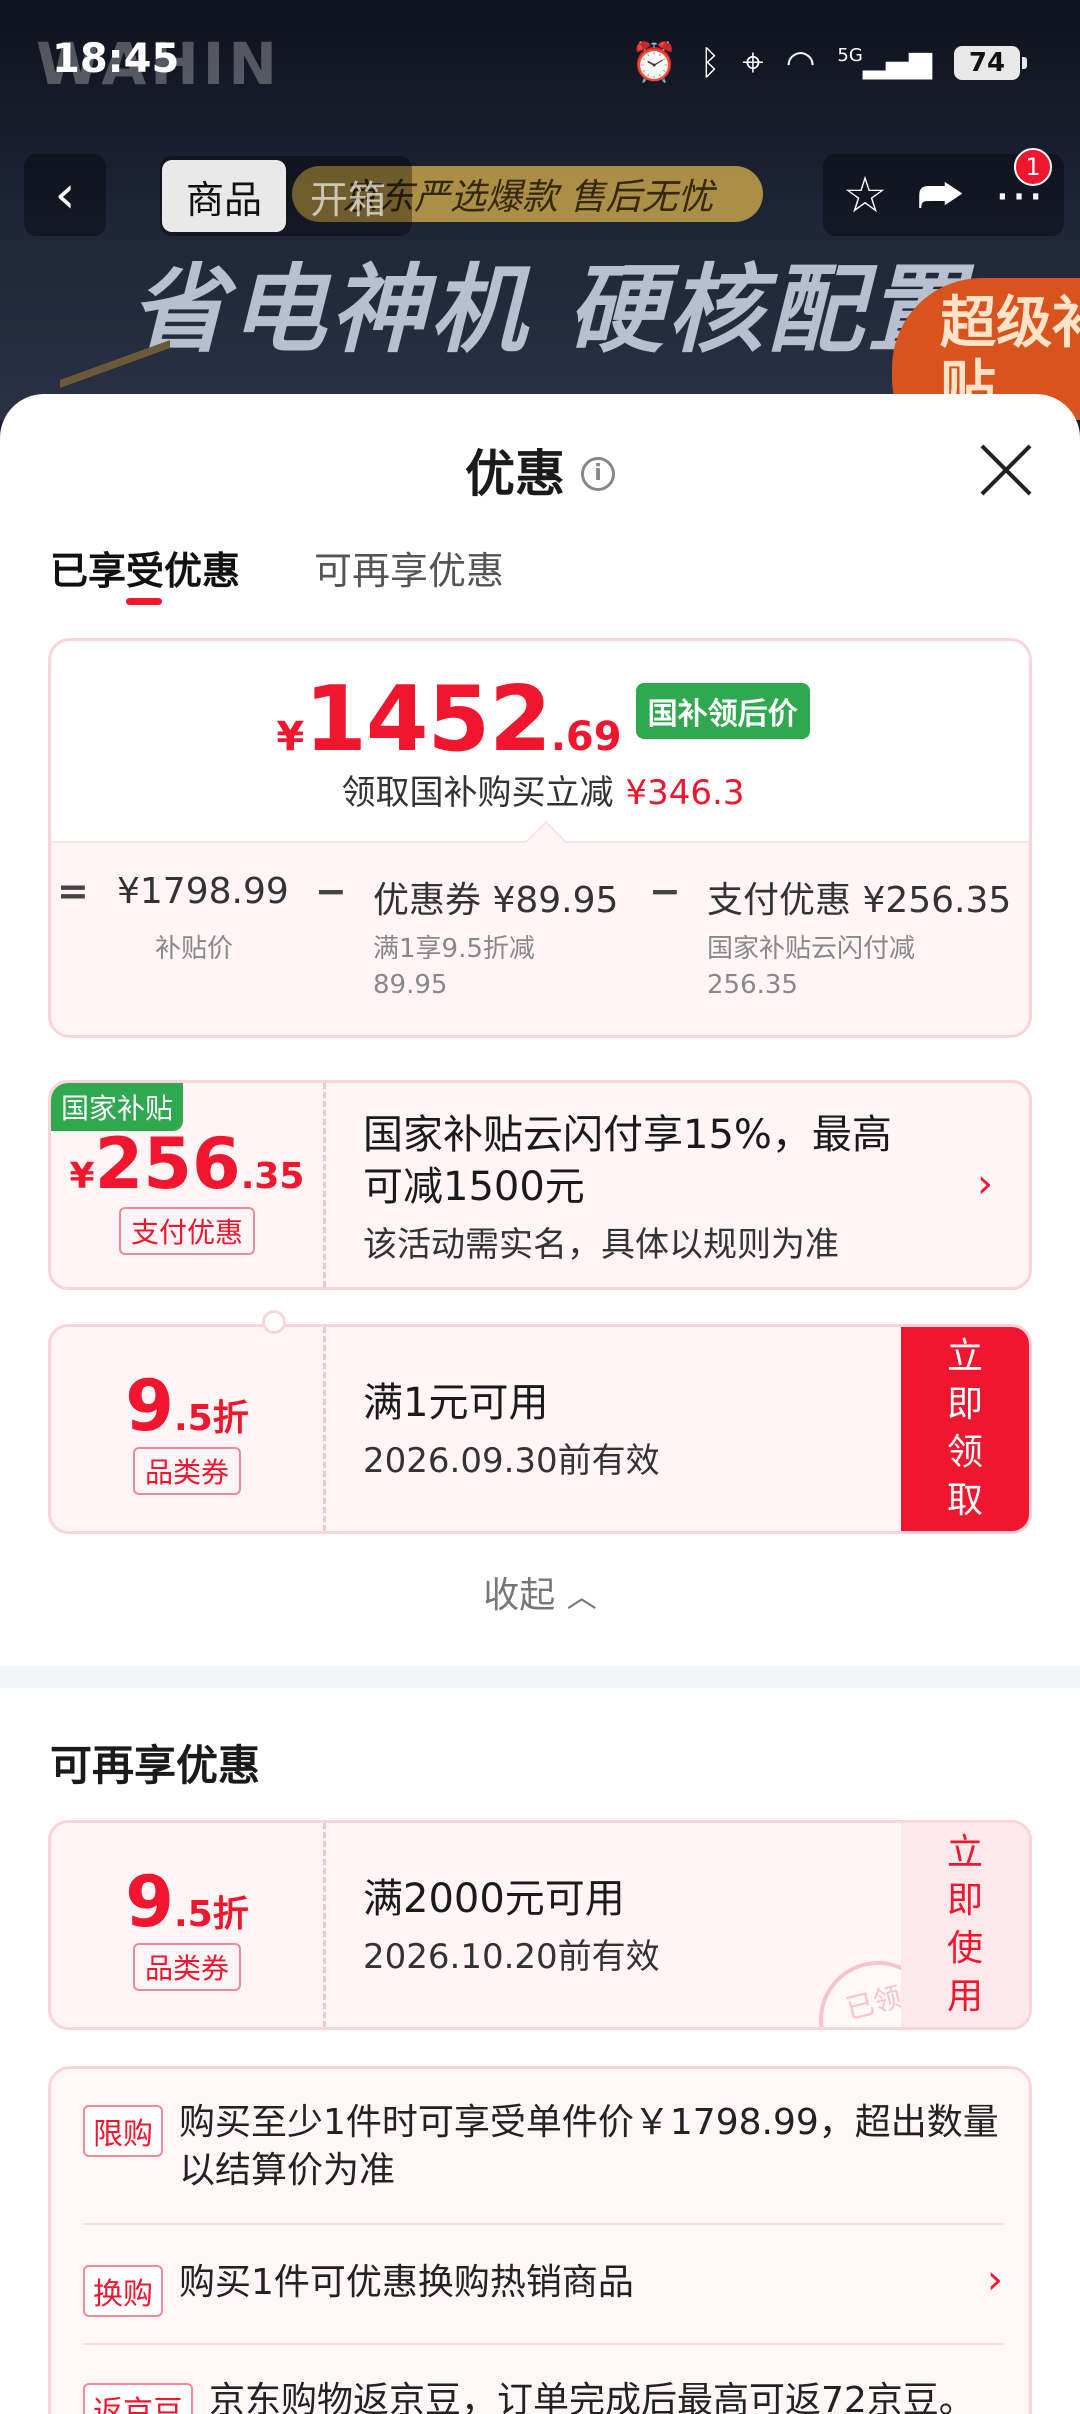 This screenshot has width=1080, height=2414. What do you see at coordinates (627, 1161) in the screenshot?
I see `subsidy-title: 国家补贴云闪付享15%，最高 可减1500元` at bounding box center [627, 1161].